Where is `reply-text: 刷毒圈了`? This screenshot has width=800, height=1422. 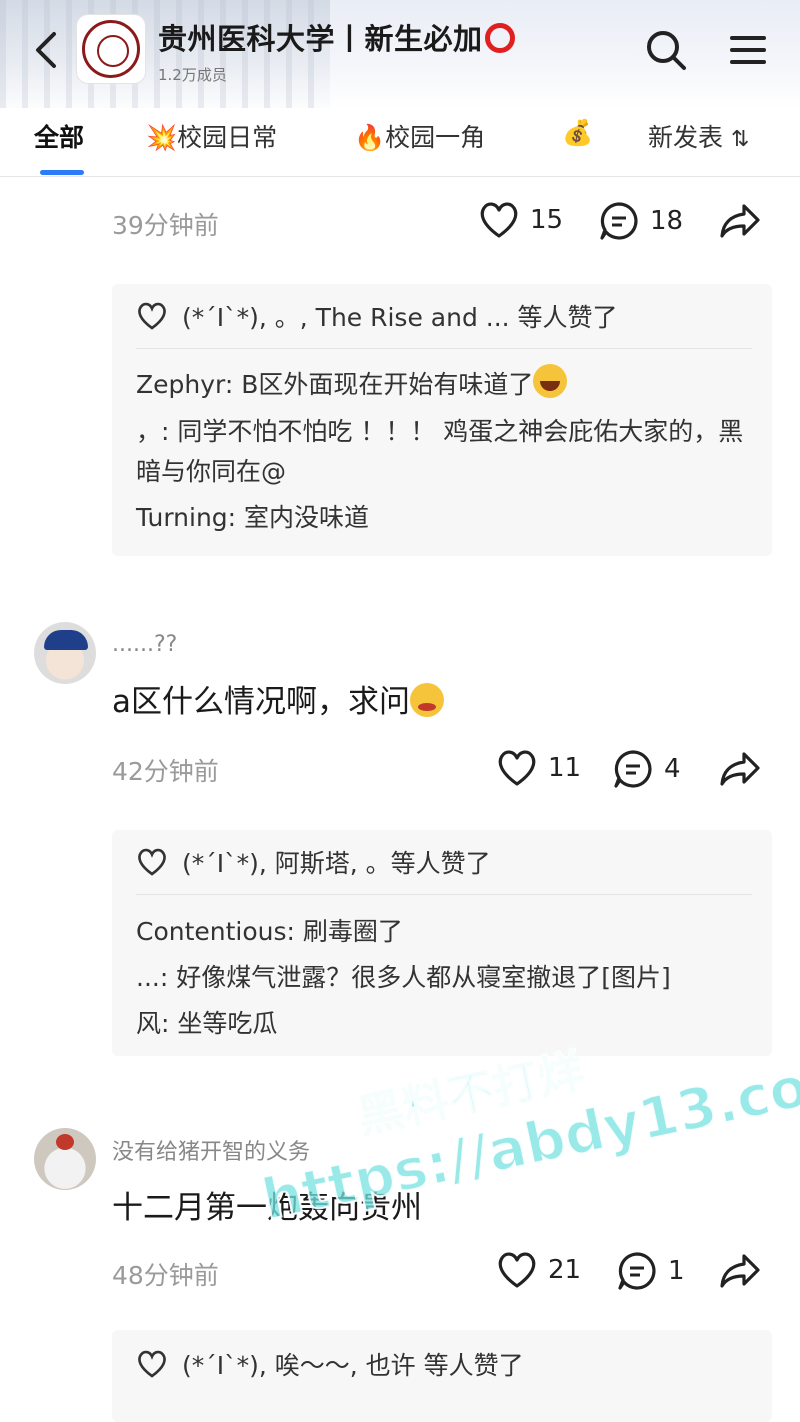 reply-text: 刷毒圈了 is located at coordinates (352, 931).